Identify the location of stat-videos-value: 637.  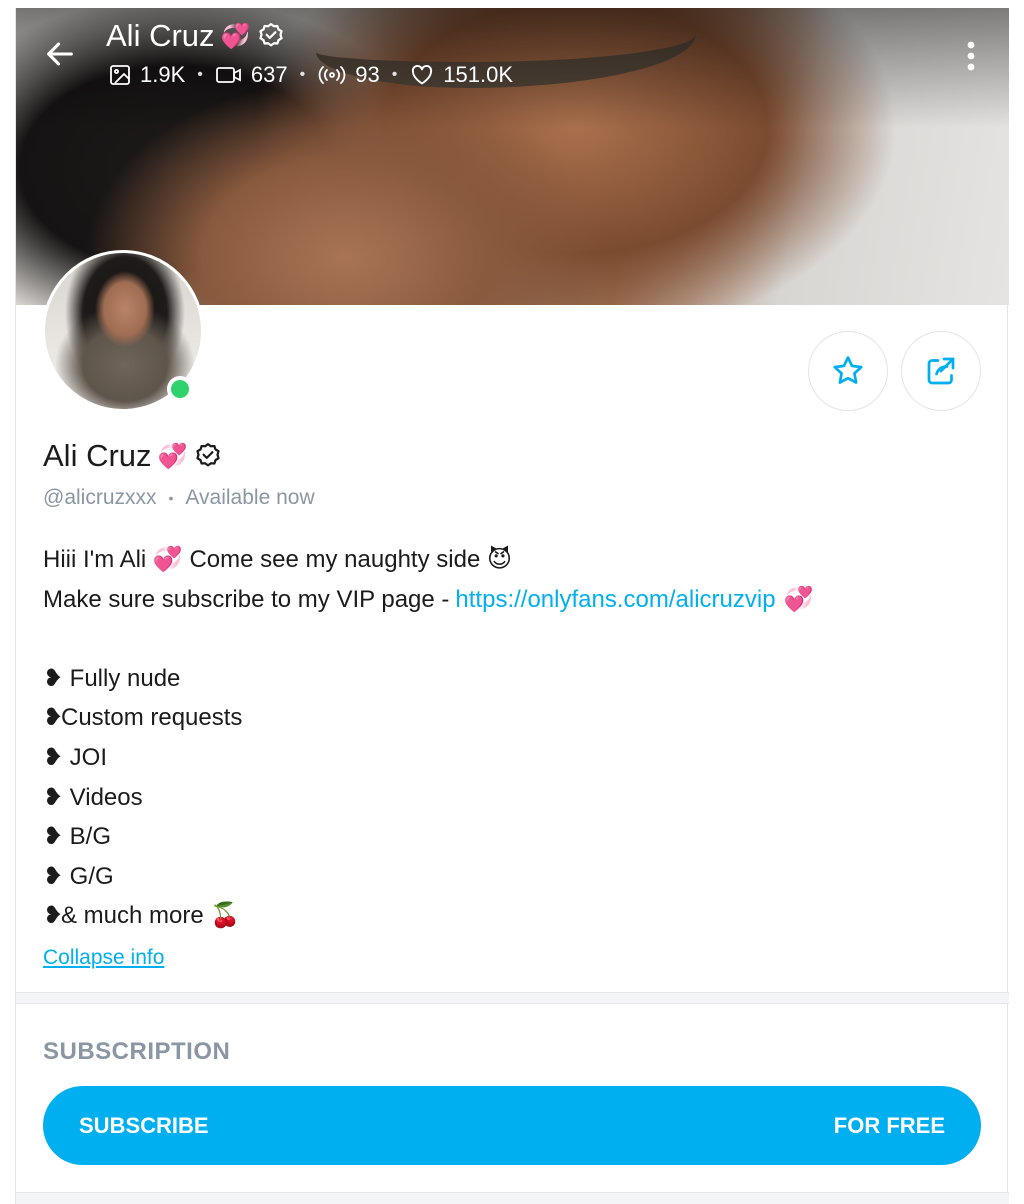
(269, 74).